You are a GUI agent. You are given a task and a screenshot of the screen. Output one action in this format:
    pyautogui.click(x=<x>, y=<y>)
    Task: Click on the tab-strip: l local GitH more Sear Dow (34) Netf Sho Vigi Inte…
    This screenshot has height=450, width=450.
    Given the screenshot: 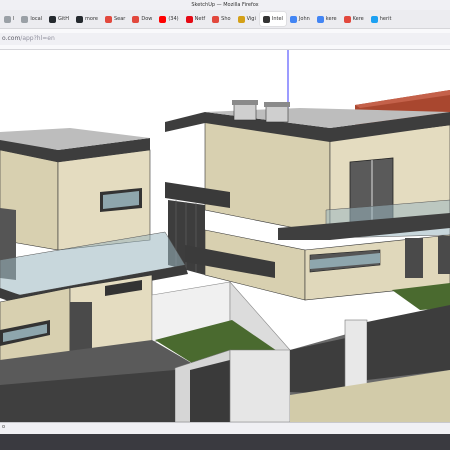 What is the action you would take?
    pyautogui.click(x=225, y=19)
    